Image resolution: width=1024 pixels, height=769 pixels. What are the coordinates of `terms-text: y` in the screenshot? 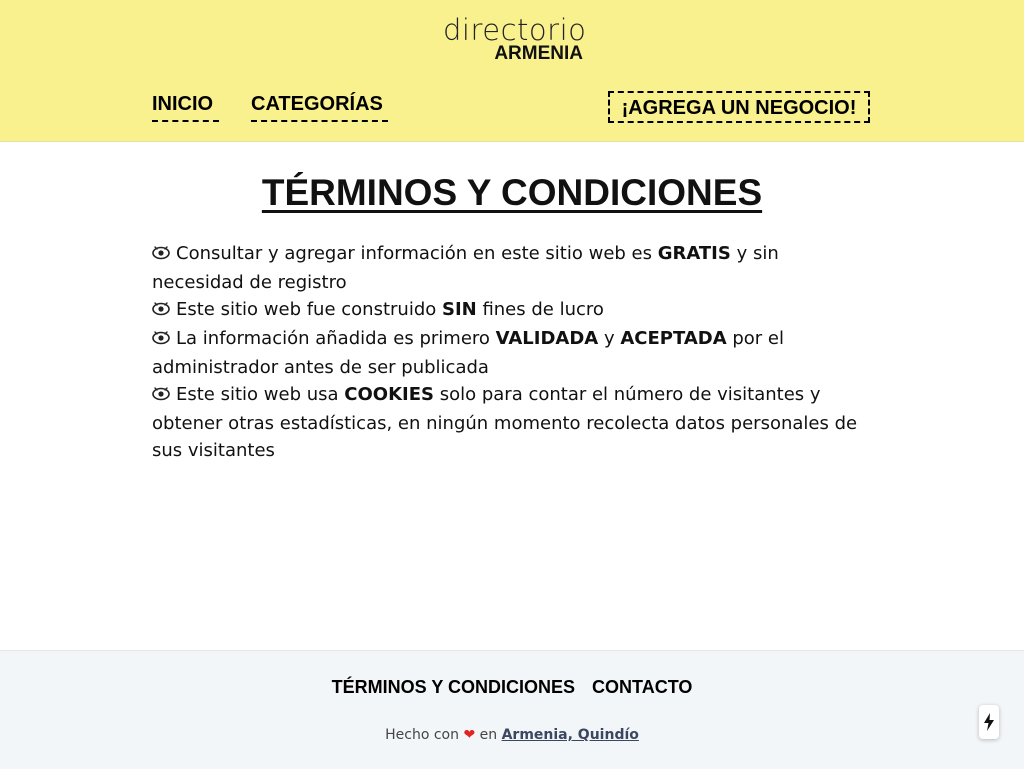 It's located at (609, 338).